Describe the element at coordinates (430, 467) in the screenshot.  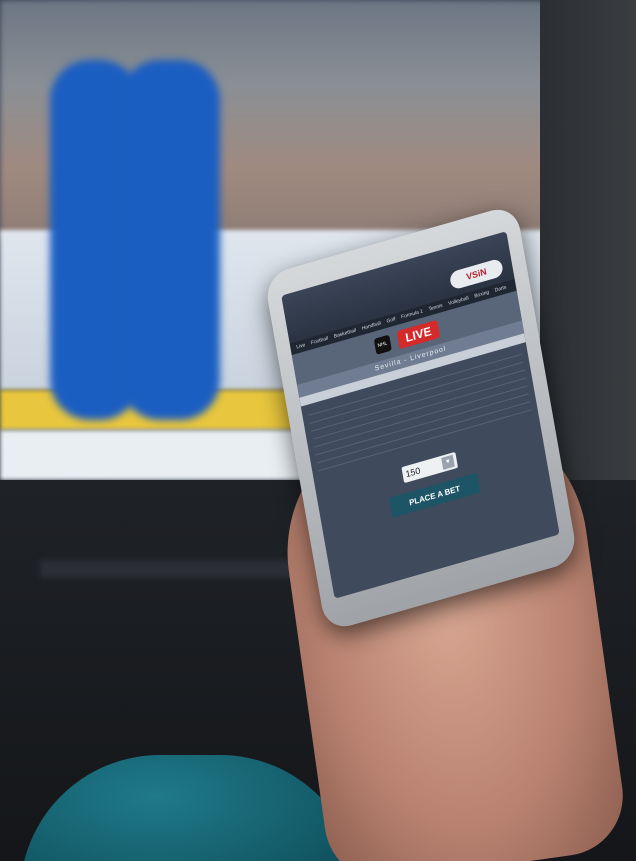
I see `stake-select: 150 ▾` at that location.